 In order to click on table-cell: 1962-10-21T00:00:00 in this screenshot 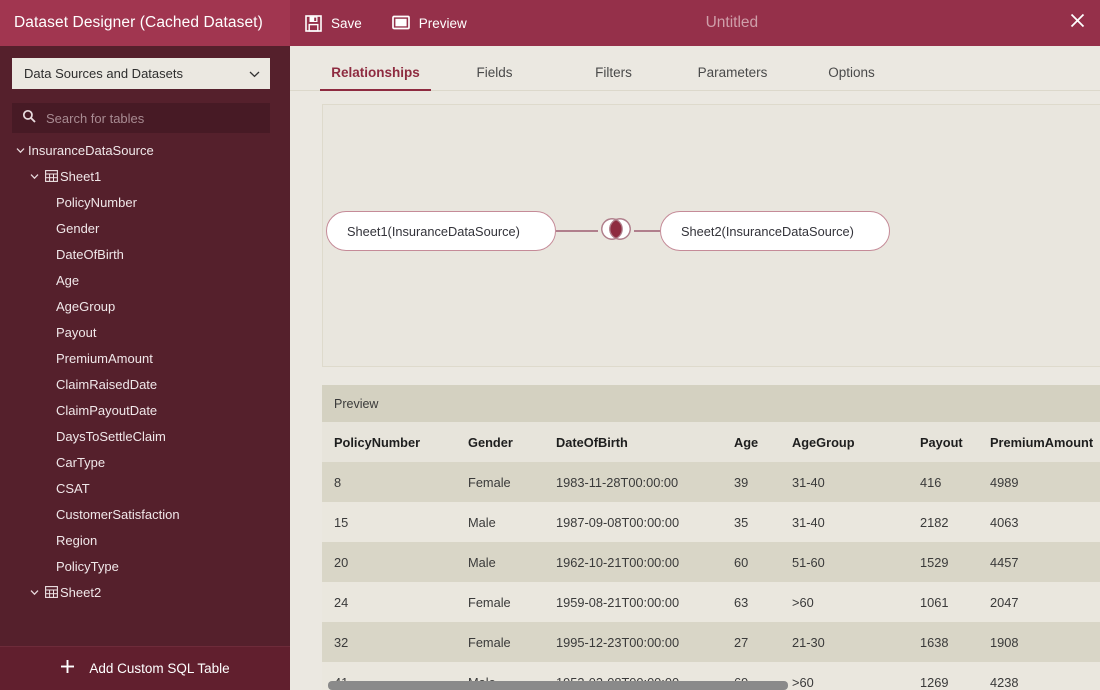, I will do `click(633, 562)`.